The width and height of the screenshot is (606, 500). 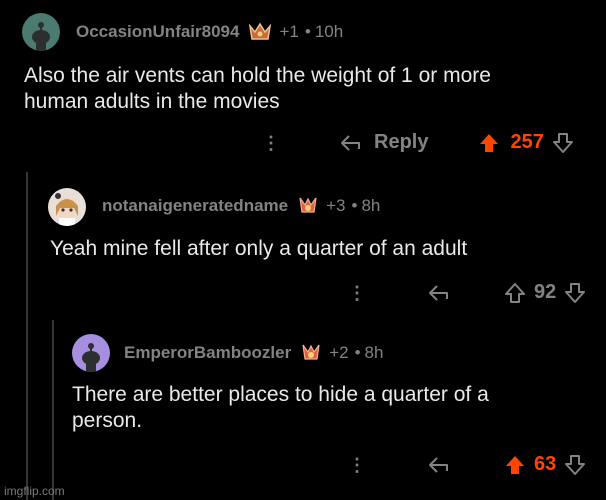 What do you see at coordinates (34, 491) in the screenshot?
I see `watermark: imgflip.com` at bounding box center [34, 491].